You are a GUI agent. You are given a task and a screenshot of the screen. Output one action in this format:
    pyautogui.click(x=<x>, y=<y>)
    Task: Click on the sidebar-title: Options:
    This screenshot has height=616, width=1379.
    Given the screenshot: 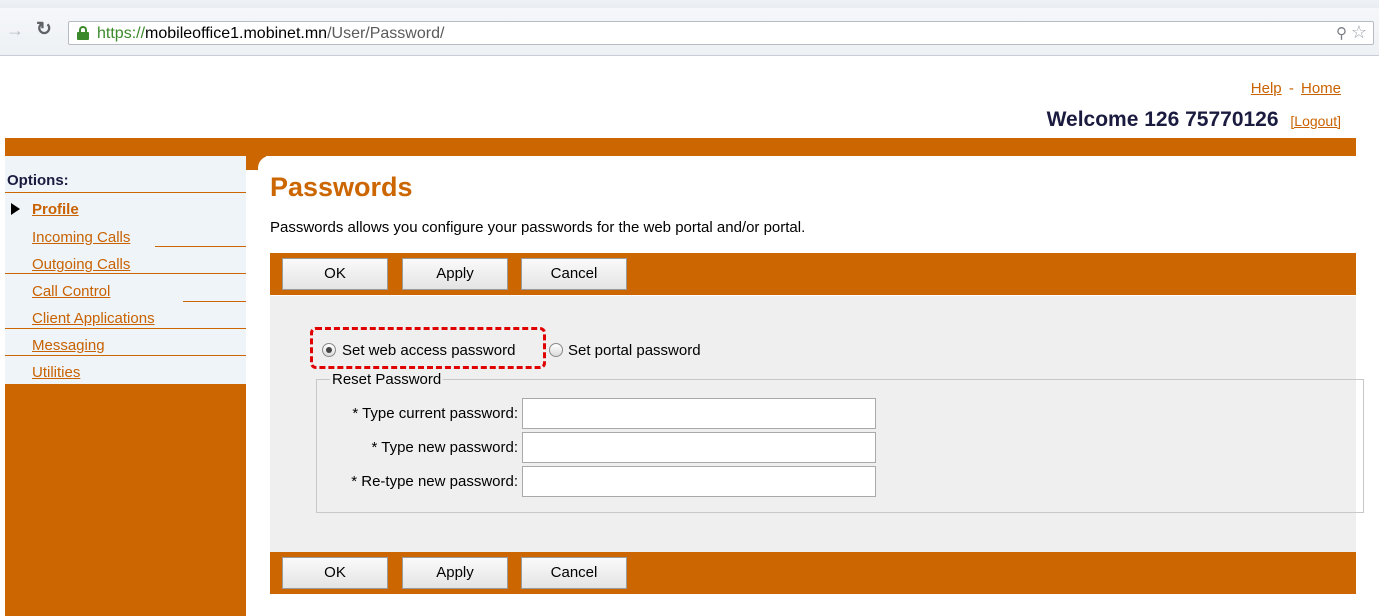 What is the action you would take?
    pyautogui.click(x=38, y=180)
    